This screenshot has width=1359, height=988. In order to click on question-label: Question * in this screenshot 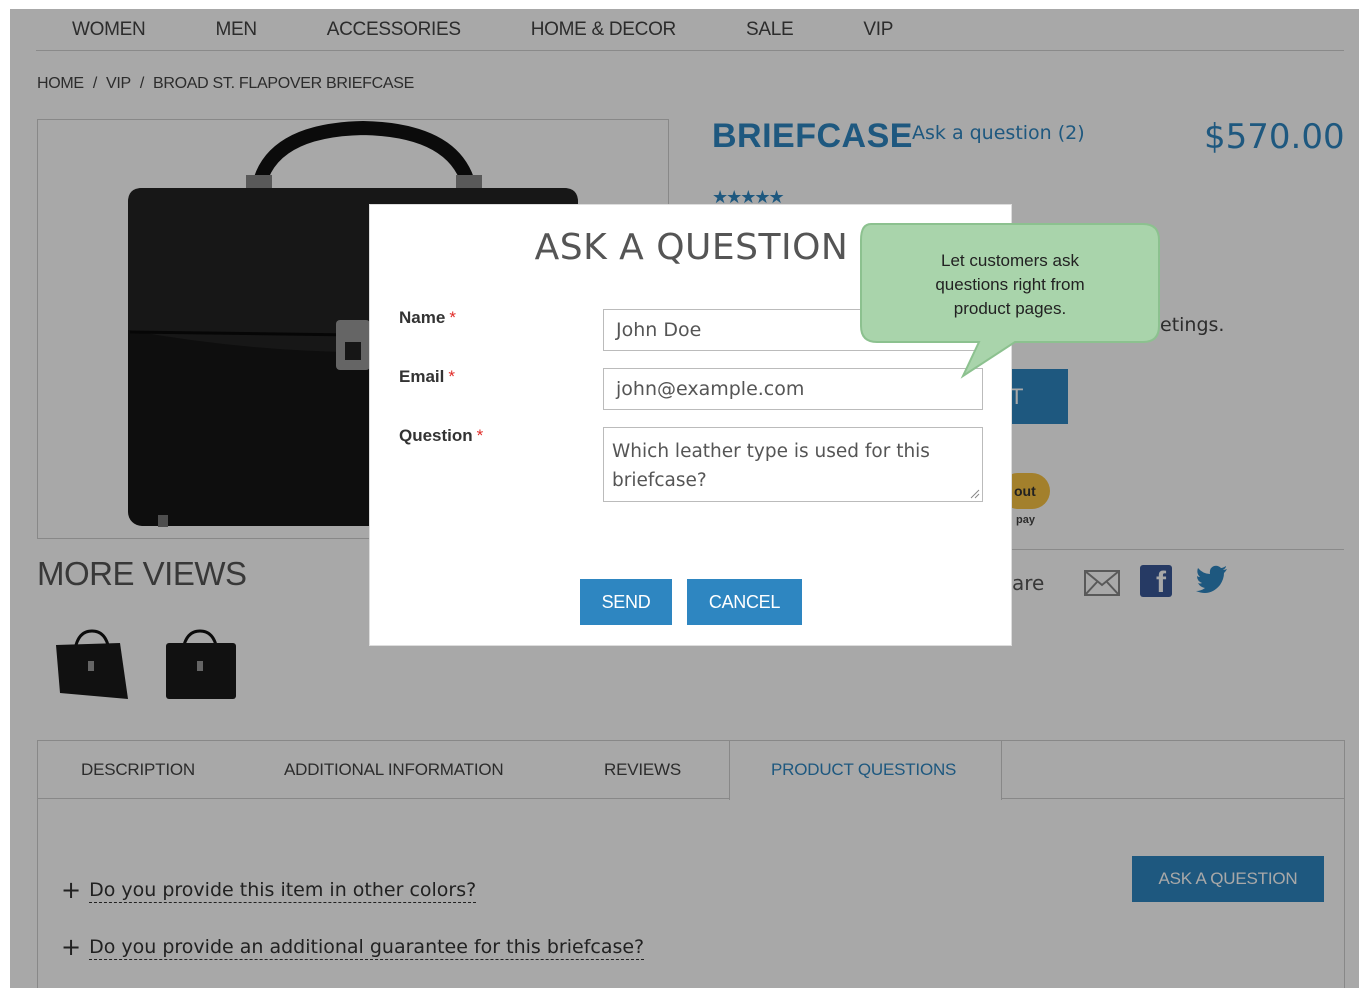, I will do `click(441, 436)`.